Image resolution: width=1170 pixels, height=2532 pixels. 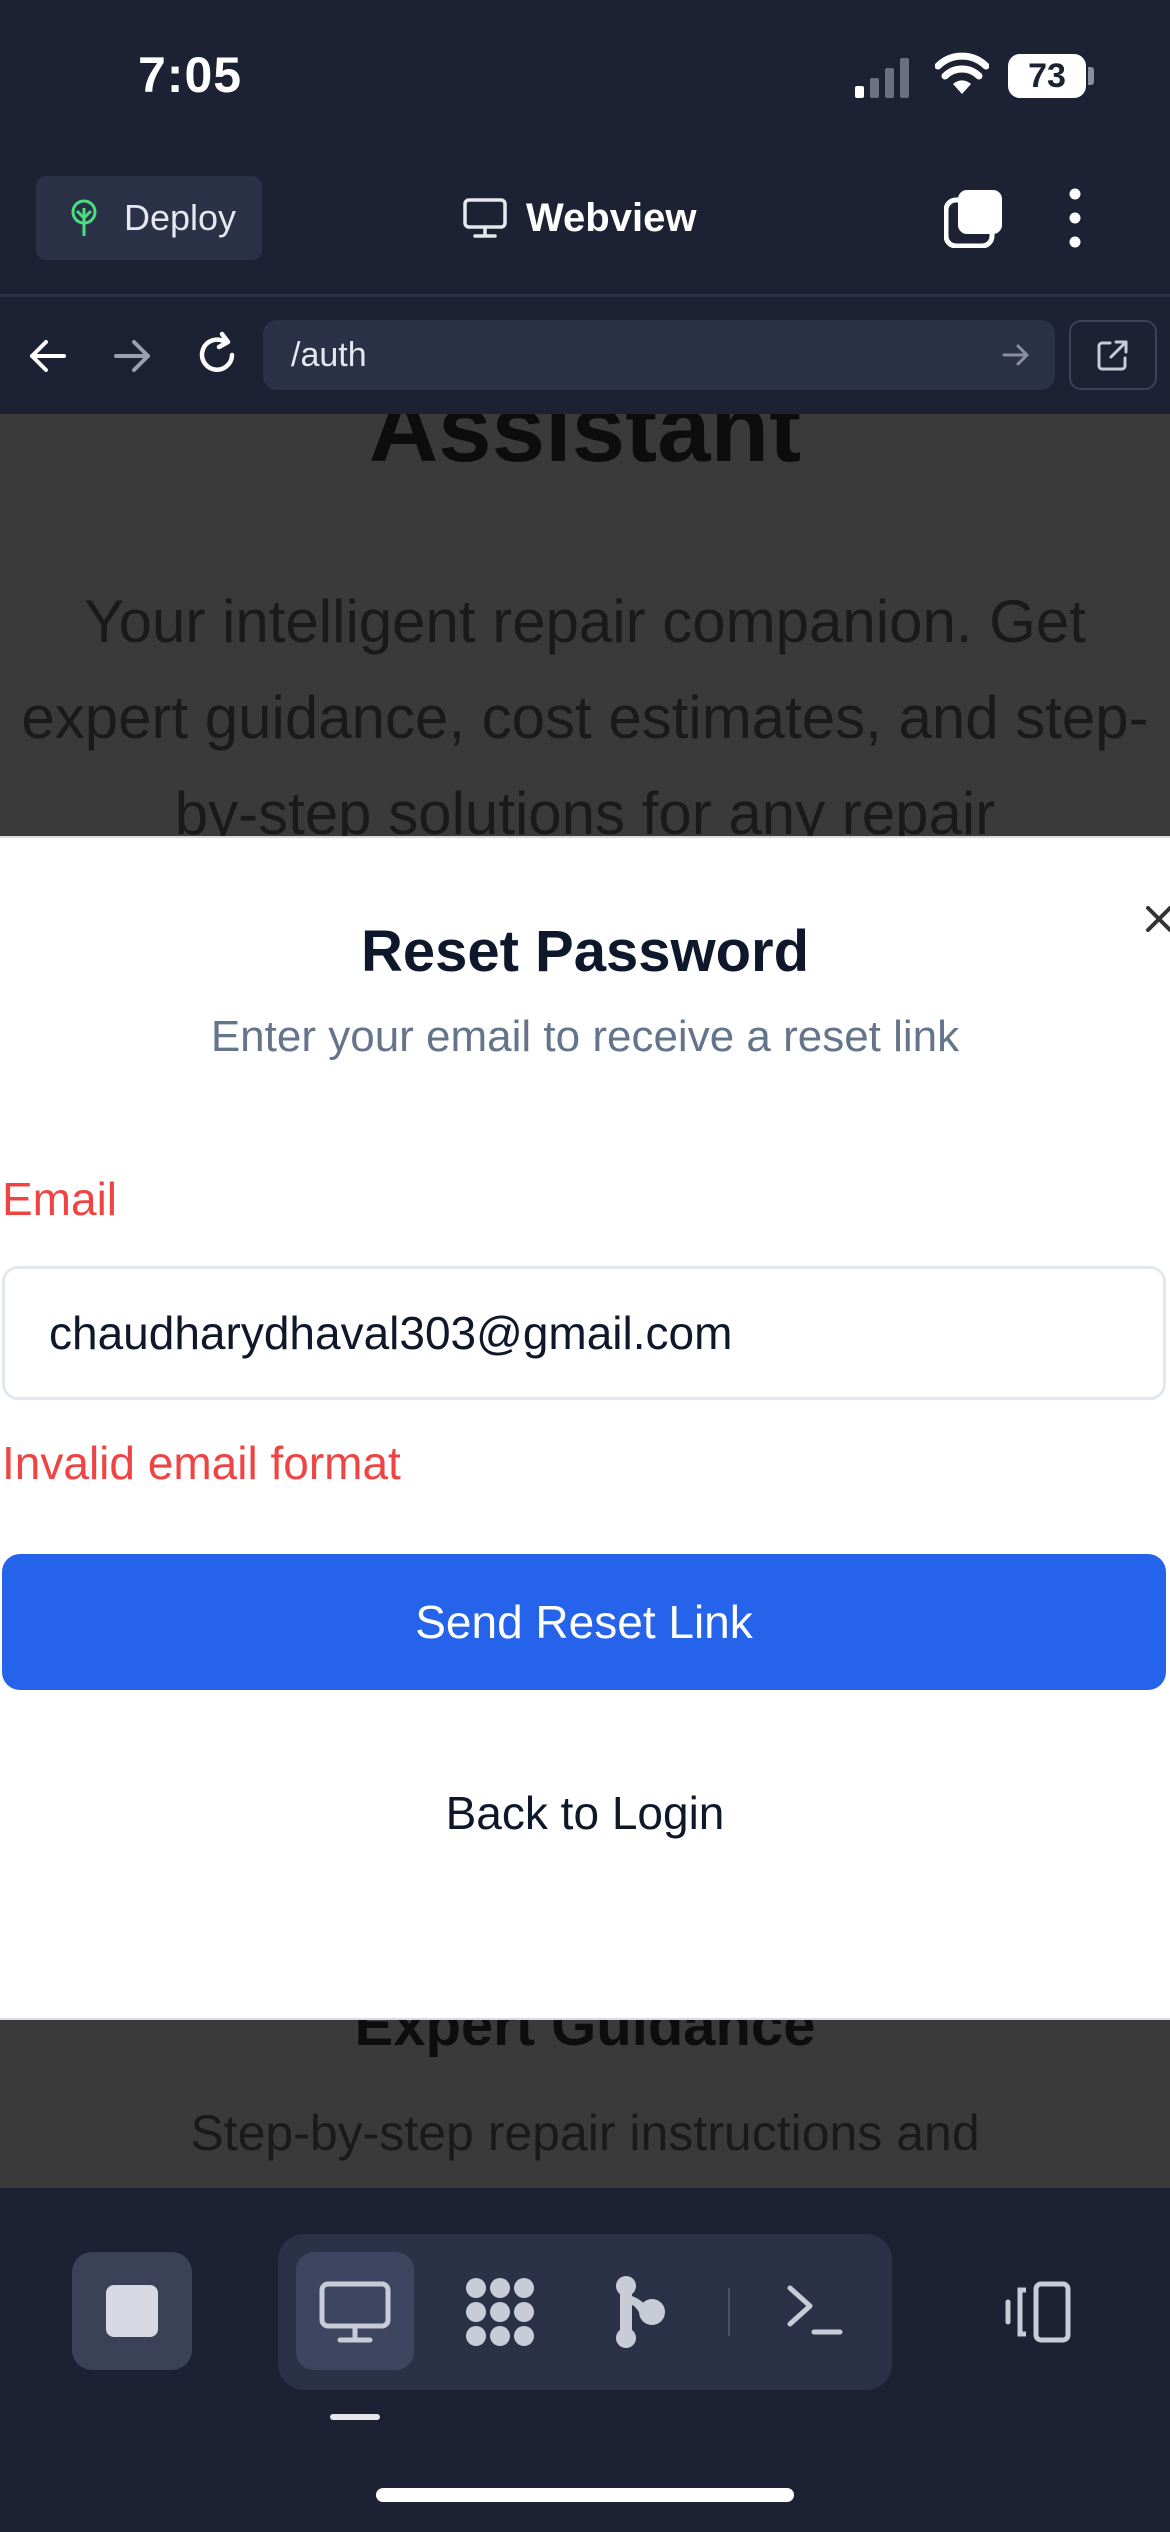 What do you see at coordinates (585, 2495) in the screenshot?
I see `home-indicator` at bounding box center [585, 2495].